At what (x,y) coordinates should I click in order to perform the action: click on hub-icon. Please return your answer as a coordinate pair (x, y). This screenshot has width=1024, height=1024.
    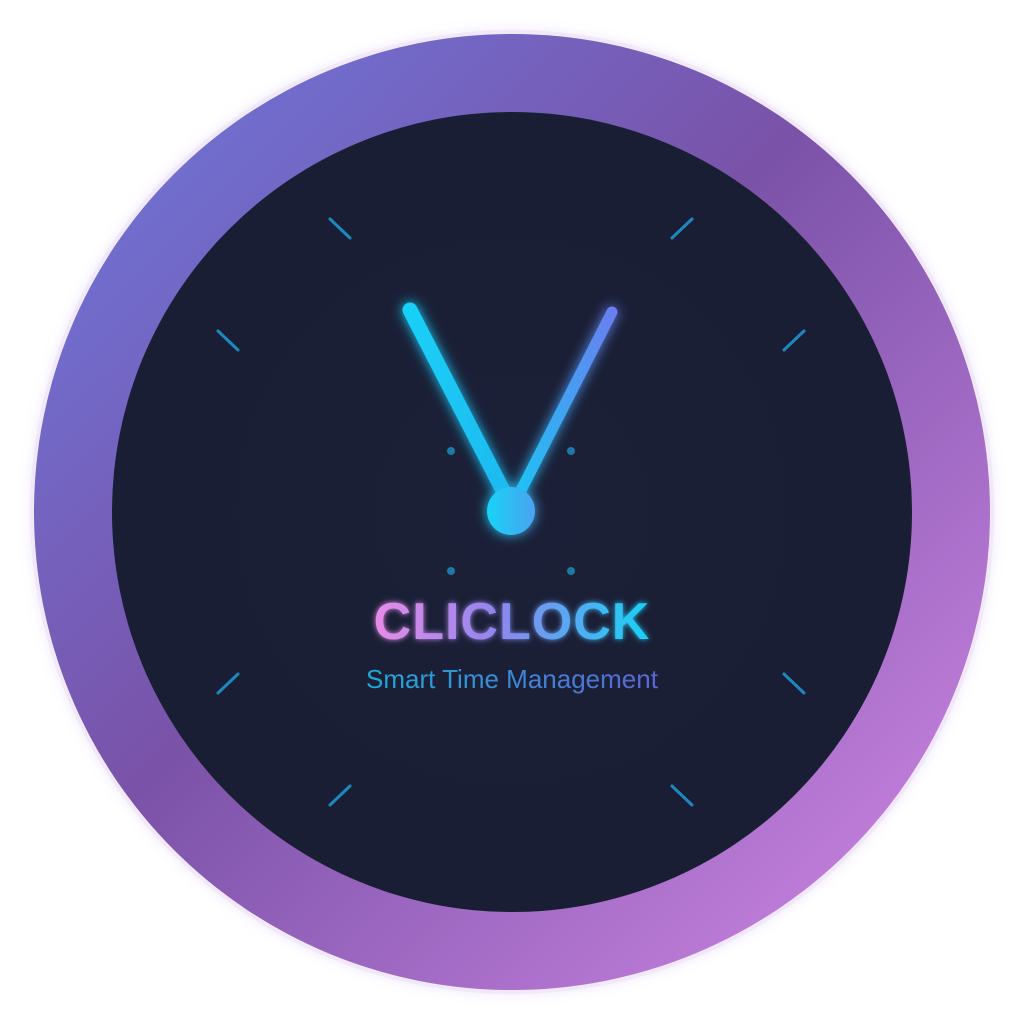
    Looking at the image, I should click on (511, 511).